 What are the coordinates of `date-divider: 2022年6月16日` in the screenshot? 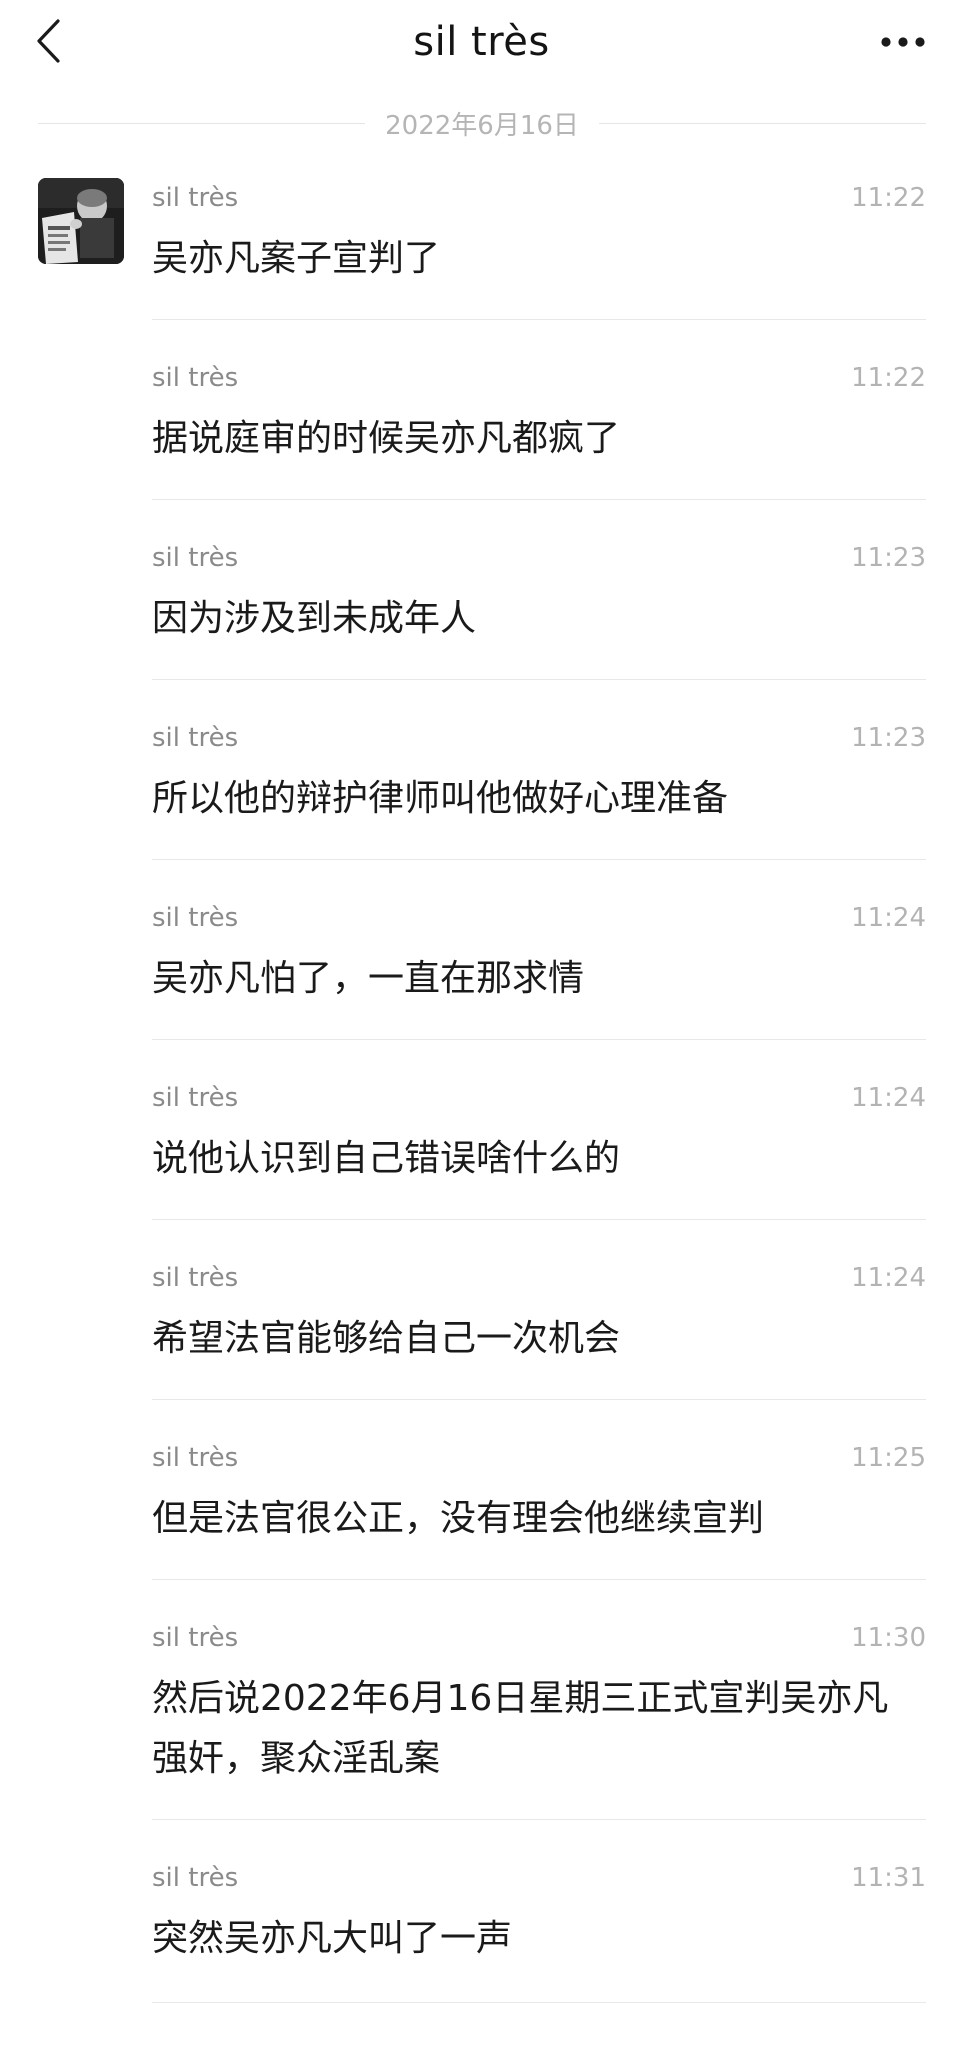 It's located at (482, 123).